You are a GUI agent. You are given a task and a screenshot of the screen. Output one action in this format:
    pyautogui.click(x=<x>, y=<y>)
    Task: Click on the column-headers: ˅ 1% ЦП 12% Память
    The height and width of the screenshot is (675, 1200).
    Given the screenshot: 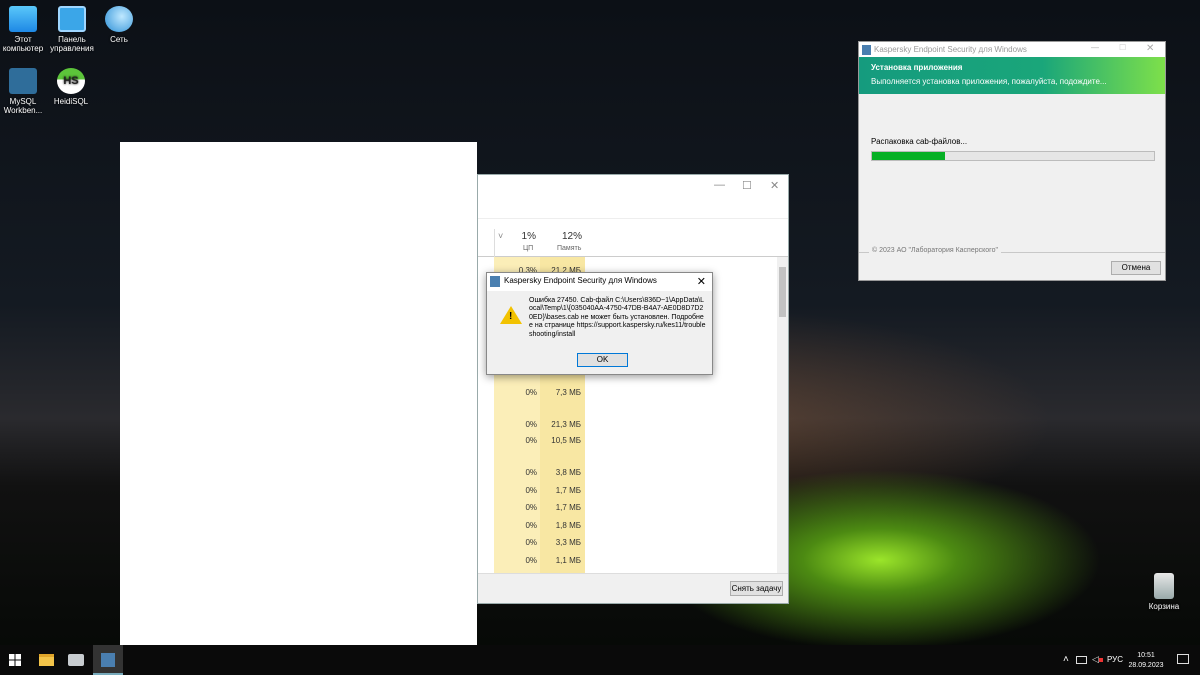 What is the action you would take?
    pyautogui.click(x=633, y=243)
    